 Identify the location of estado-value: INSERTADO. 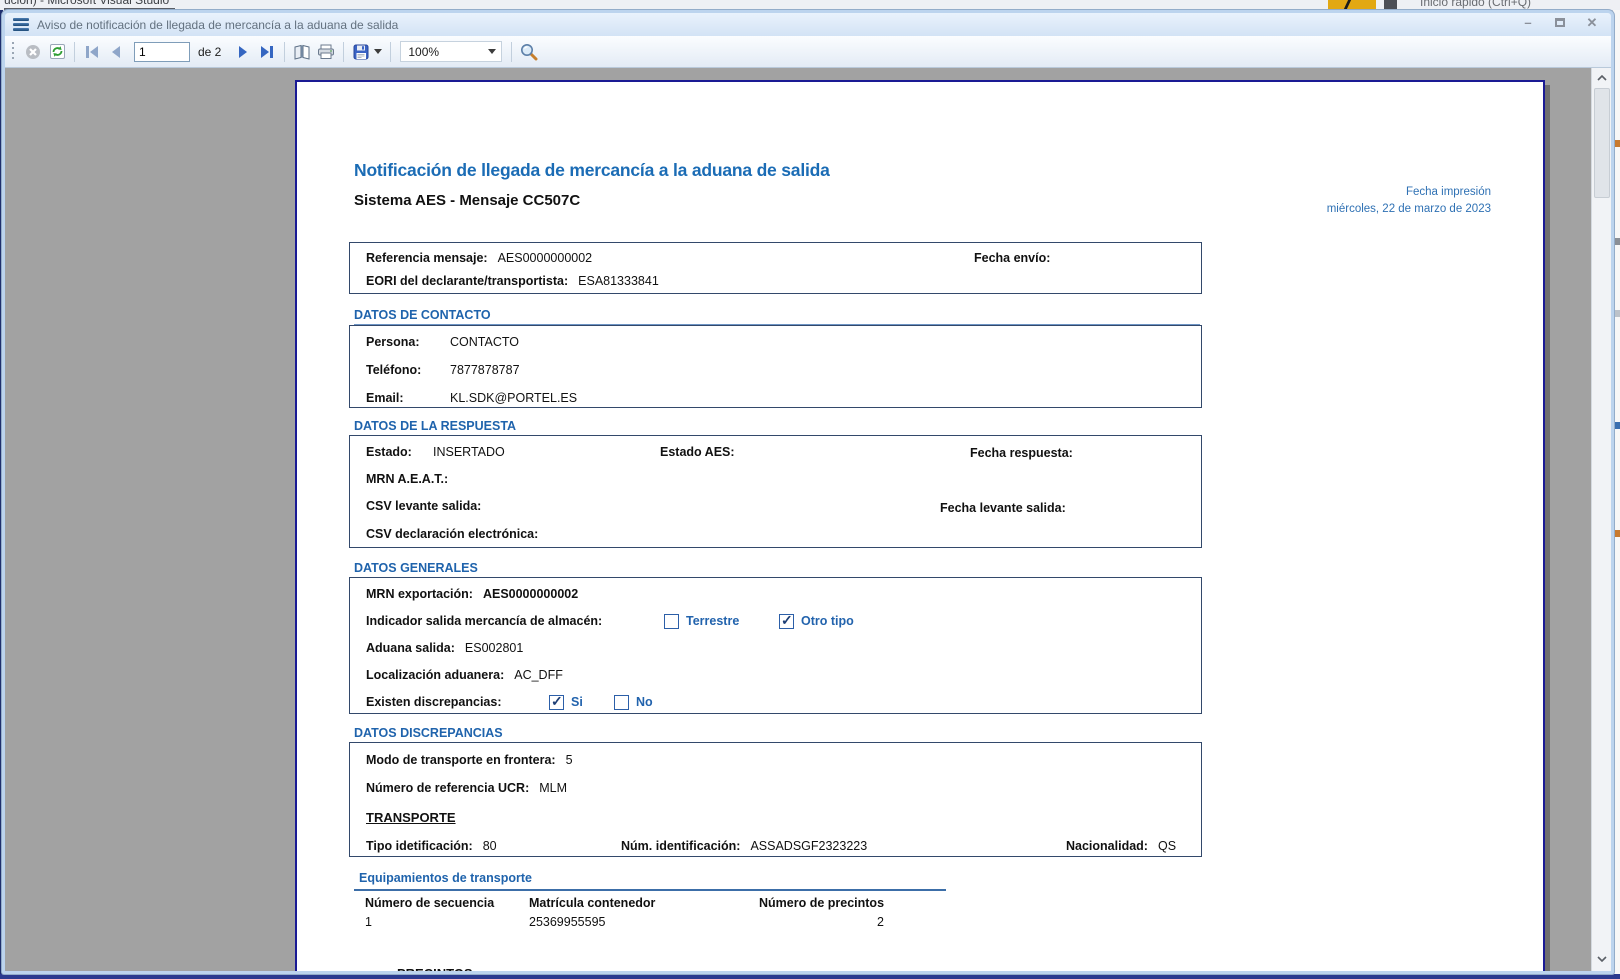
(469, 452).